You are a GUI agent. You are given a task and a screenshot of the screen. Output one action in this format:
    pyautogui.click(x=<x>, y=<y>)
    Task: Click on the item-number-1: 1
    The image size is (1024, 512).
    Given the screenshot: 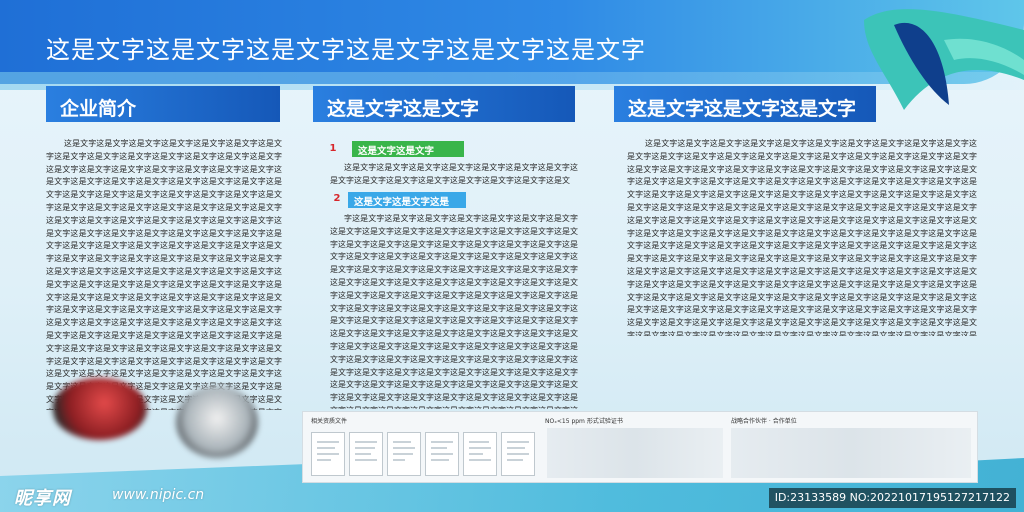 What is the action you would take?
    pyautogui.click(x=333, y=148)
    